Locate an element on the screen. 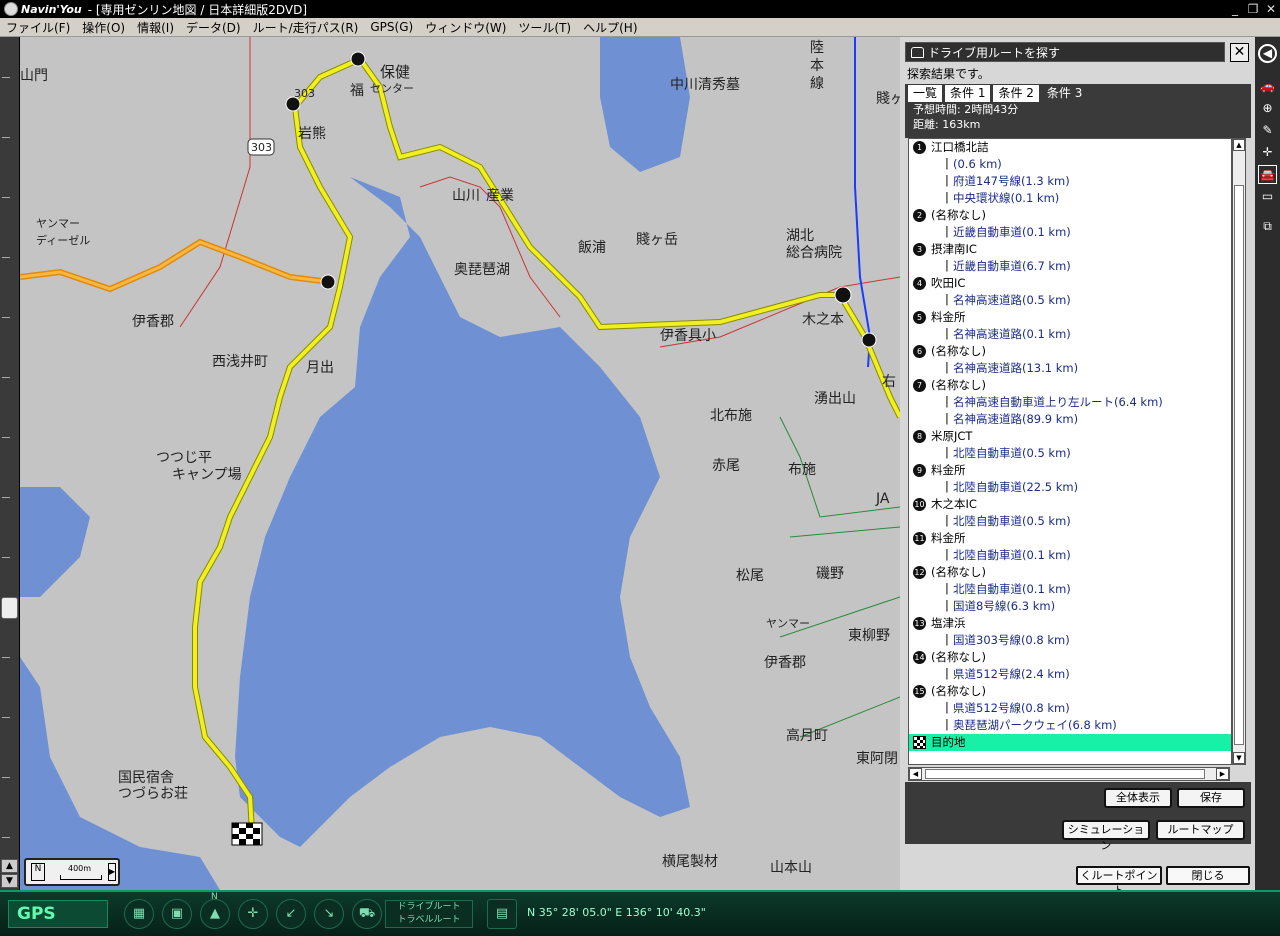 This screenshot has width=1280, height=936. route-segment-row: 中央環状線(0.1 km) is located at coordinates (1070, 198).